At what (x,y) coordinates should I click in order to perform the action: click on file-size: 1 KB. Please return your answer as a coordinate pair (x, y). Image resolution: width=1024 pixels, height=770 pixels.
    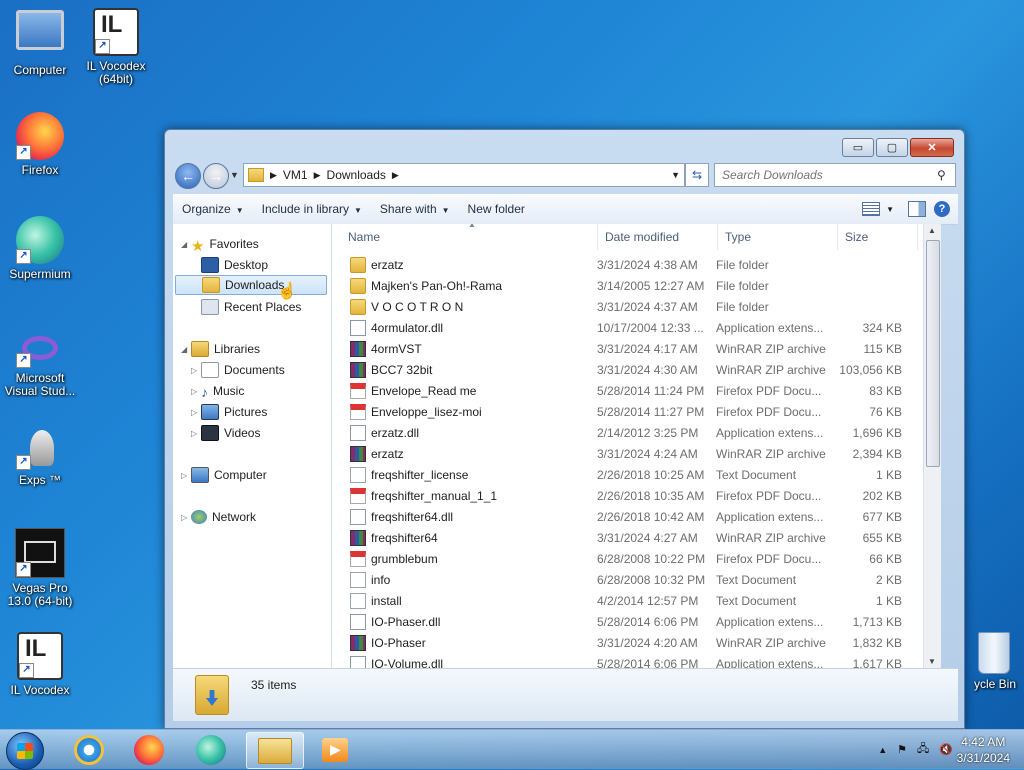
    Looking at the image, I should click on (888, 600).